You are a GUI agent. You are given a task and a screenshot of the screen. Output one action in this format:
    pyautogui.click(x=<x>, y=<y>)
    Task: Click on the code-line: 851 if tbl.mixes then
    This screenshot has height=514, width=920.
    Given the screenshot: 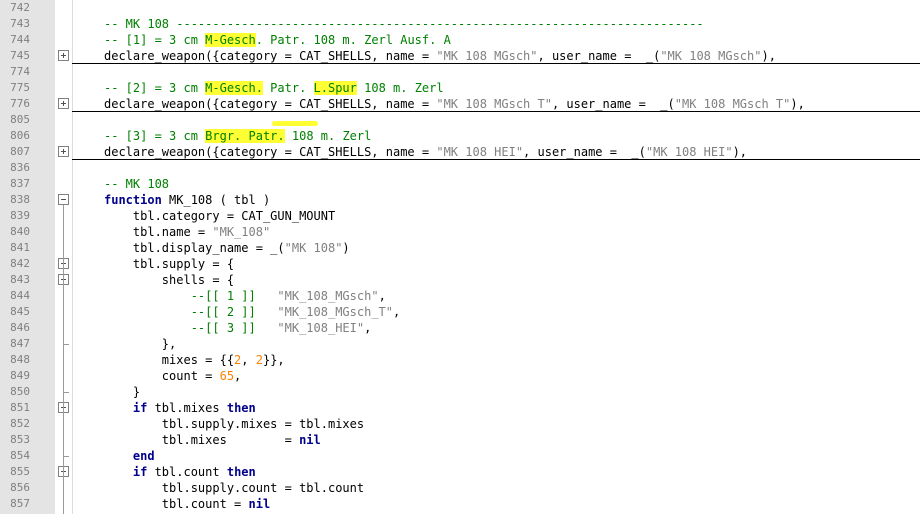 What is the action you would take?
    pyautogui.click(x=460, y=408)
    